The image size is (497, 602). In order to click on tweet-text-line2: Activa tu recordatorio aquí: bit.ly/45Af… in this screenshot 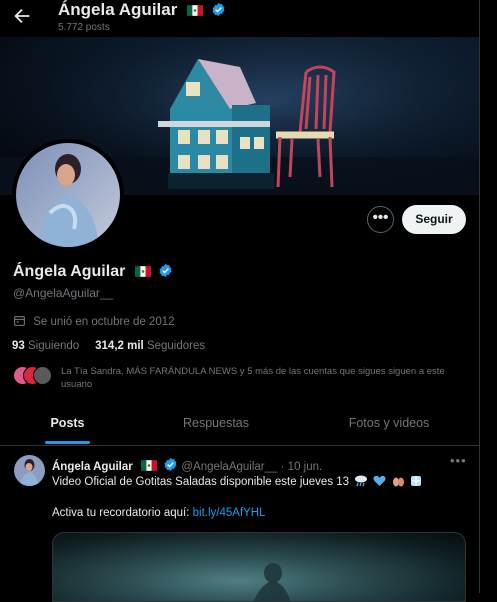, I will do `click(159, 513)`.